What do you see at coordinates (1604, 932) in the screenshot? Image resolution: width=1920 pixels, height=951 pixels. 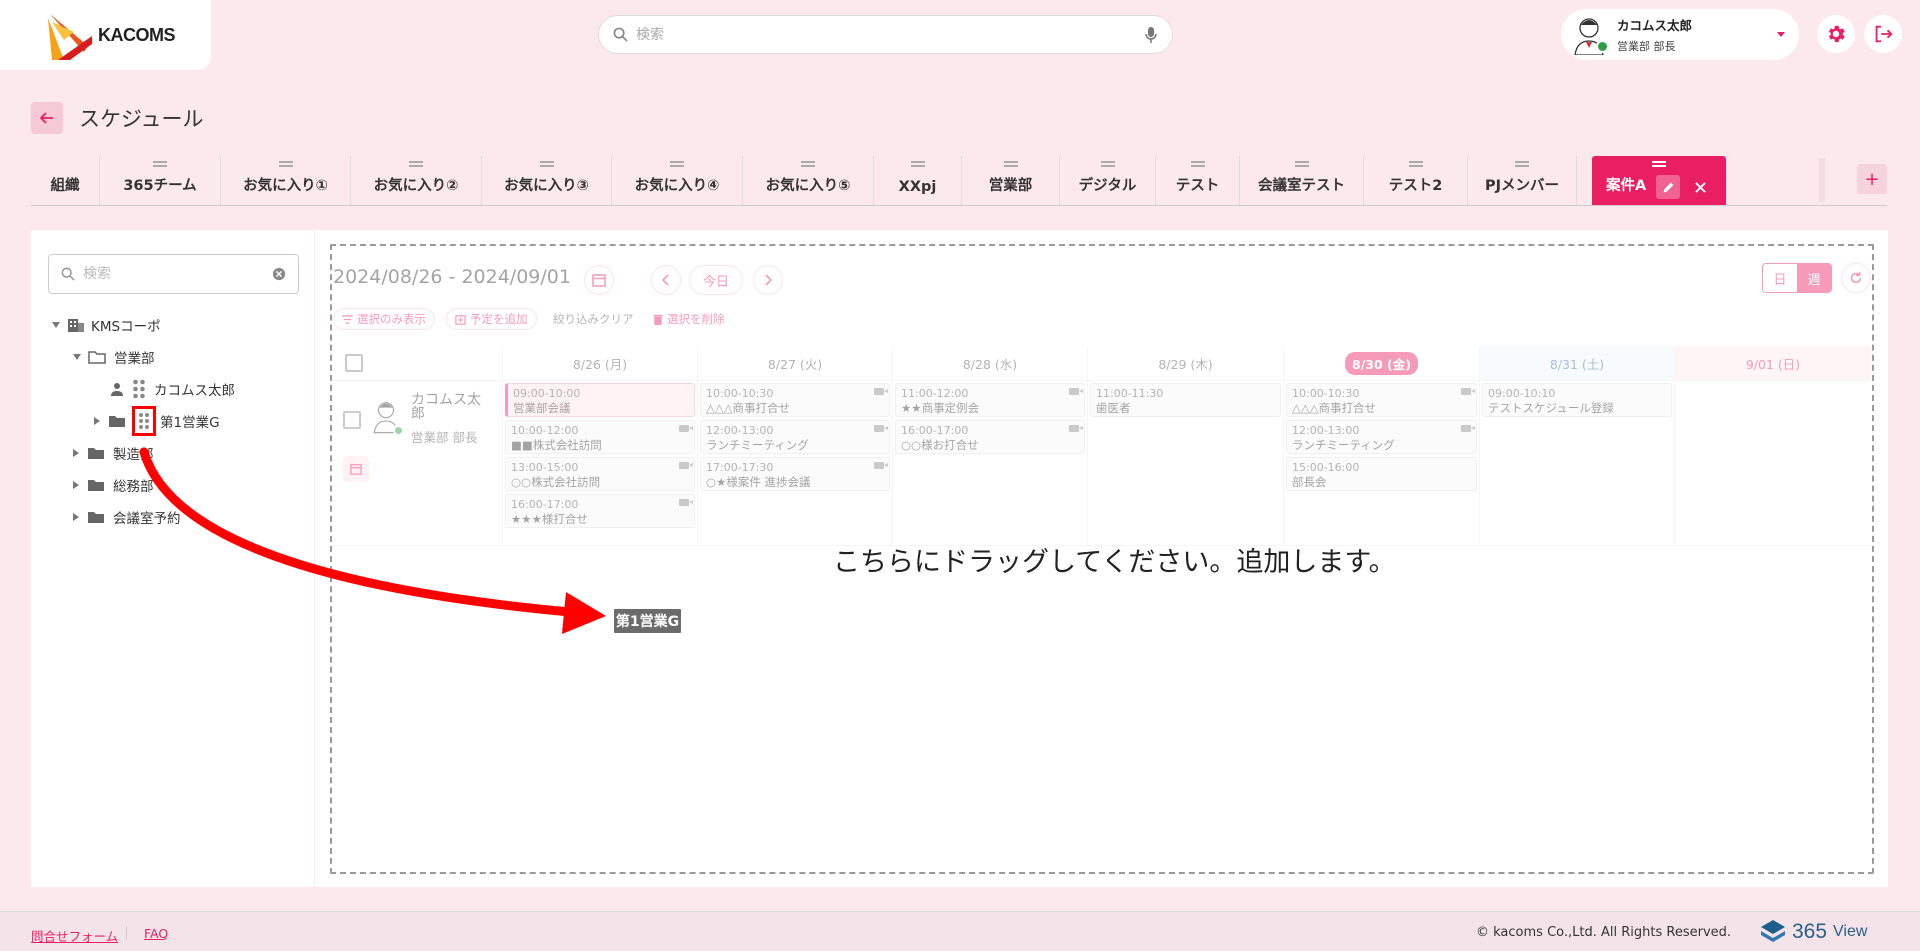 I see `copyright: © kacoms Co.,Ltd. All Rights Reserved.` at bounding box center [1604, 932].